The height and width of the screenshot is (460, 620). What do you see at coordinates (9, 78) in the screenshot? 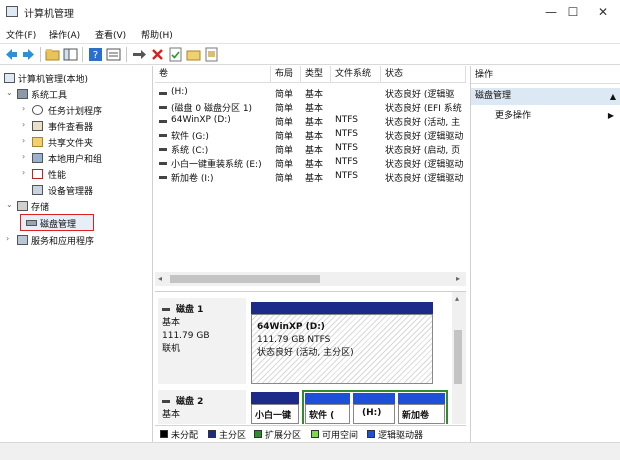
I see `computer-icon` at bounding box center [9, 78].